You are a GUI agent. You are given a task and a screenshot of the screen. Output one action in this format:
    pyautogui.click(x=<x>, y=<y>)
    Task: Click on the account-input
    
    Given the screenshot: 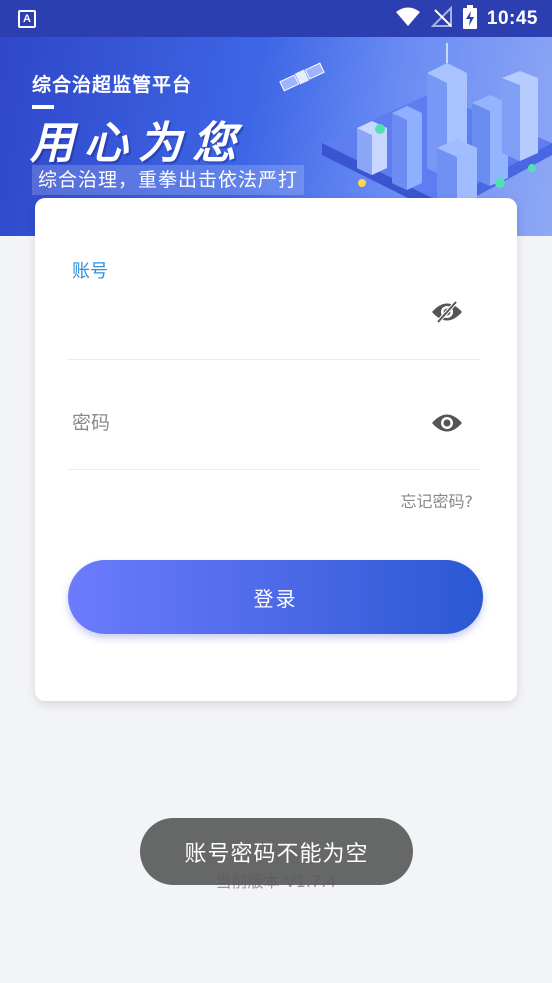 What is the action you would take?
    pyautogui.click(x=244, y=312)
    